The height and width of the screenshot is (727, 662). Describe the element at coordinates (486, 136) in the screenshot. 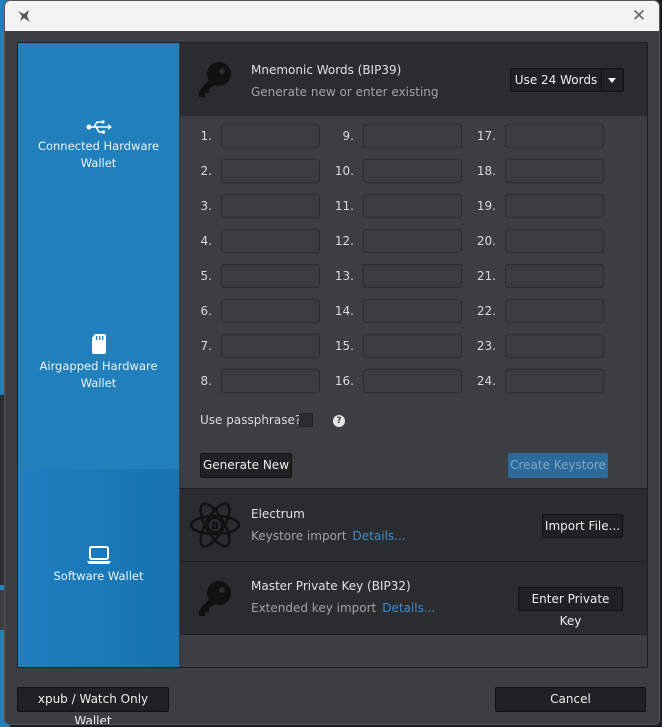

I see `word-number-label: 17.` at that location.